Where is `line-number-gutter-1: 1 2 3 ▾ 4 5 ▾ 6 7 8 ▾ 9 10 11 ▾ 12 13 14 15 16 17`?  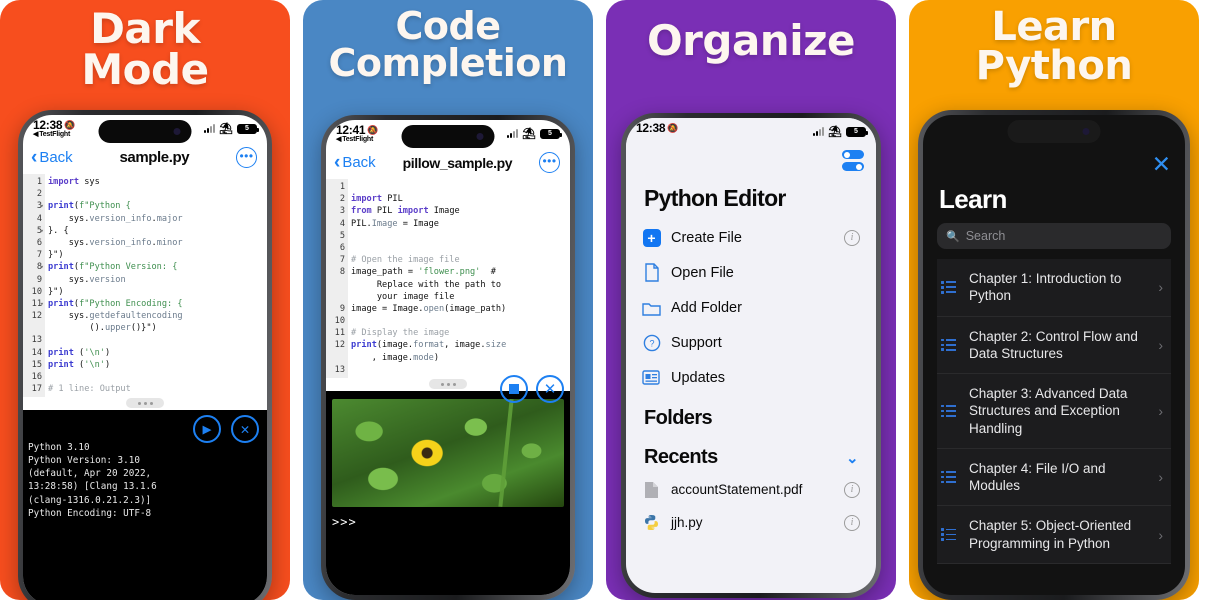
line-number-gutter-1: 1 2 3 ▾ 4 5 ▾ 6 7 8 ▾ 9 10 11 ▾ 12 13 14 15 16 17 is located at coordinates (34, 286).